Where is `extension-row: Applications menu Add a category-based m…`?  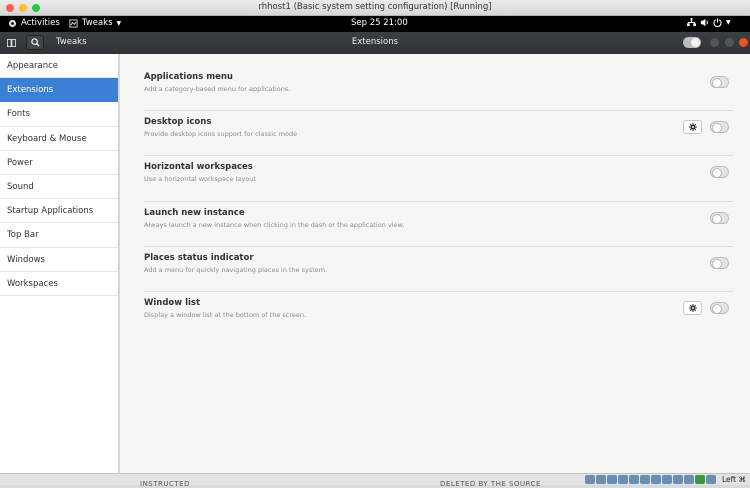 extension-row: Applications menu Add a category-based m… is located at coordinates (438, 89).